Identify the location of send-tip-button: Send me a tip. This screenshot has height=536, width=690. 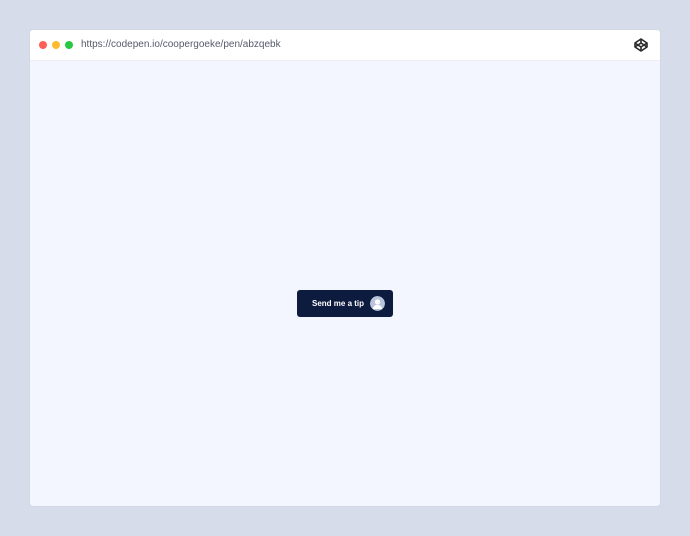
(345, 303).